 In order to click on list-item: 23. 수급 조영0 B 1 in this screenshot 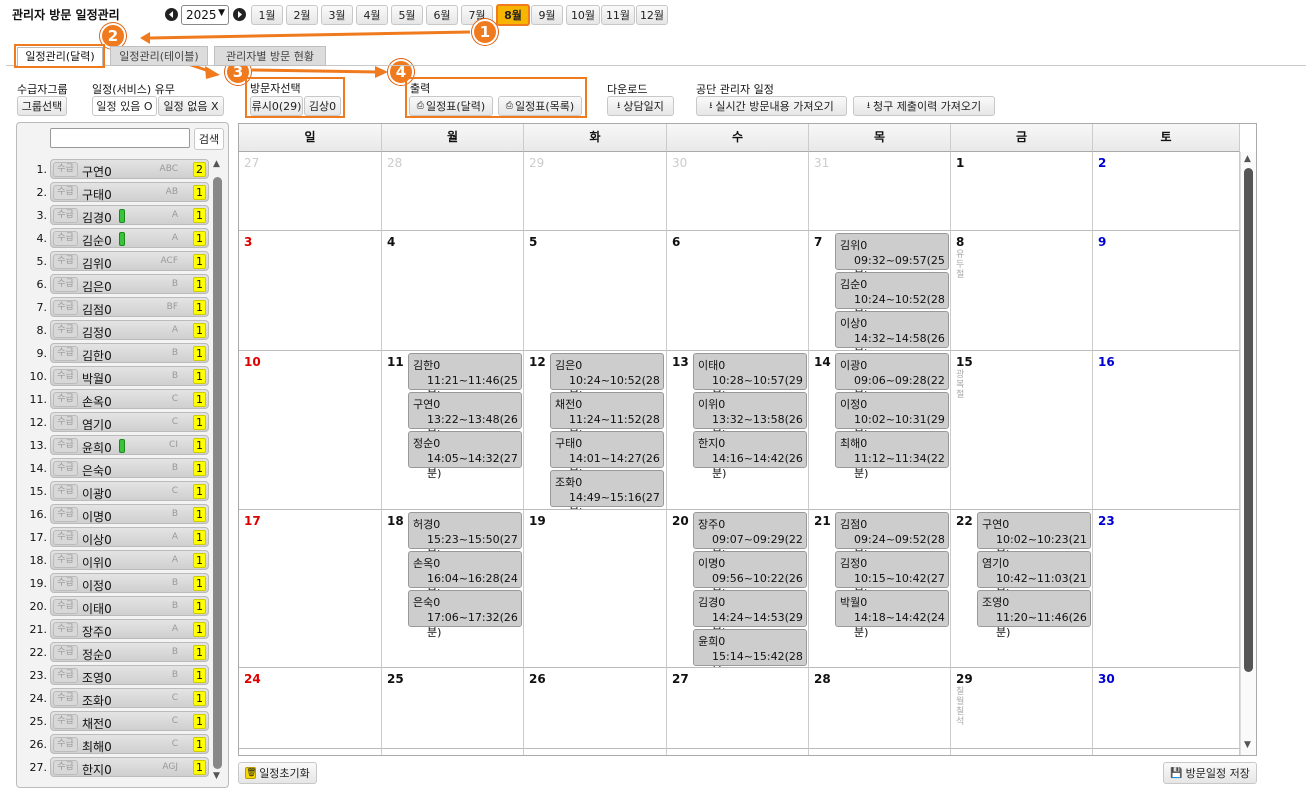, I will do `click(117, 675)`.